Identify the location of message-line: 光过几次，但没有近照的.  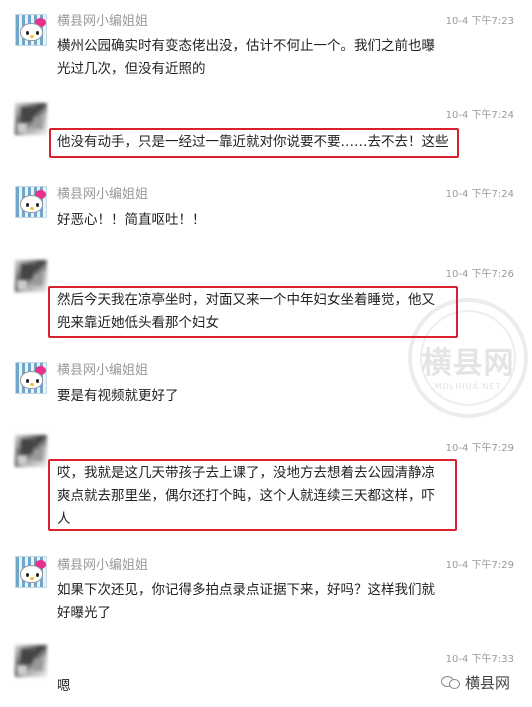
(131, 69).